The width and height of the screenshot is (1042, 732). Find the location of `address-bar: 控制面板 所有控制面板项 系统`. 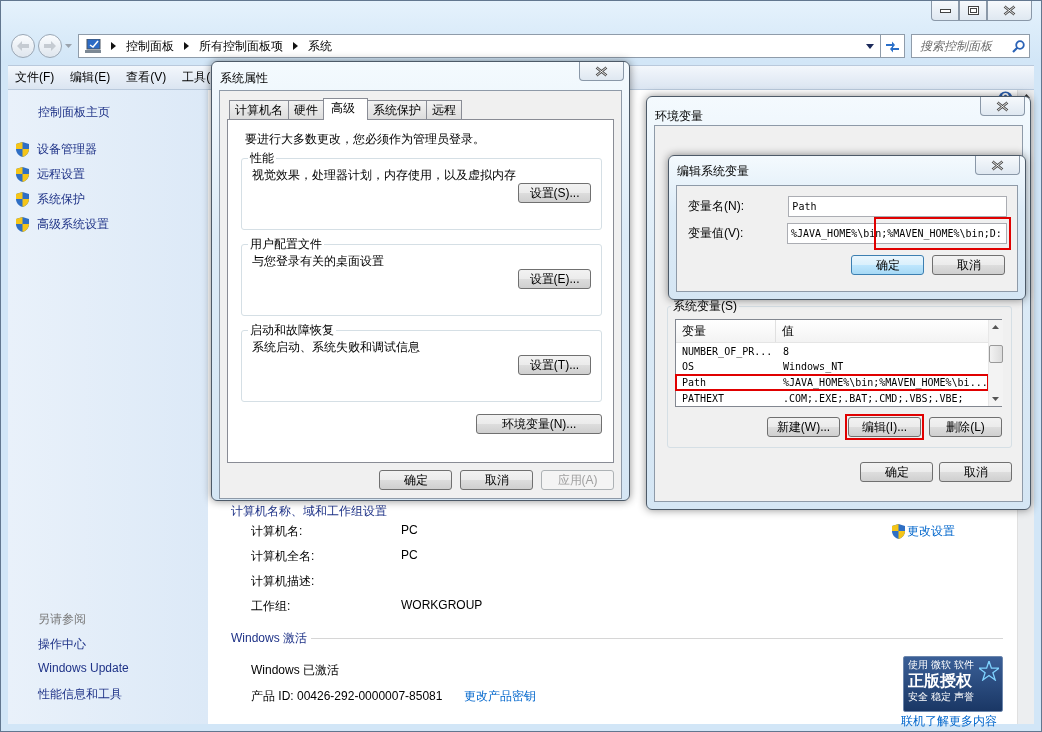

address-bar: 控制面板 所有控制面板项 系统 is located at coordinates (479, 46).